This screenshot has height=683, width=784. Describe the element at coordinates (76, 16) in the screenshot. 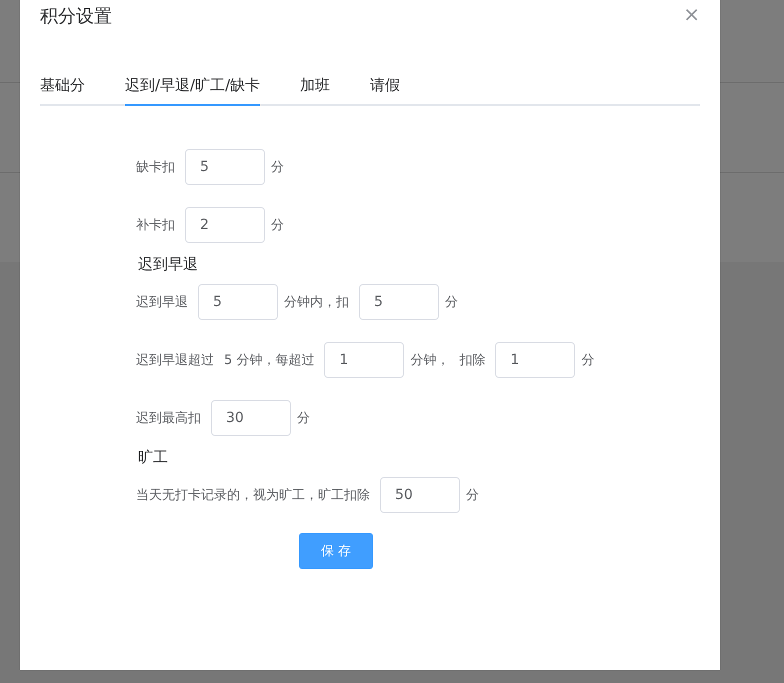

I see `dialog-title: 积分设置` at that location.